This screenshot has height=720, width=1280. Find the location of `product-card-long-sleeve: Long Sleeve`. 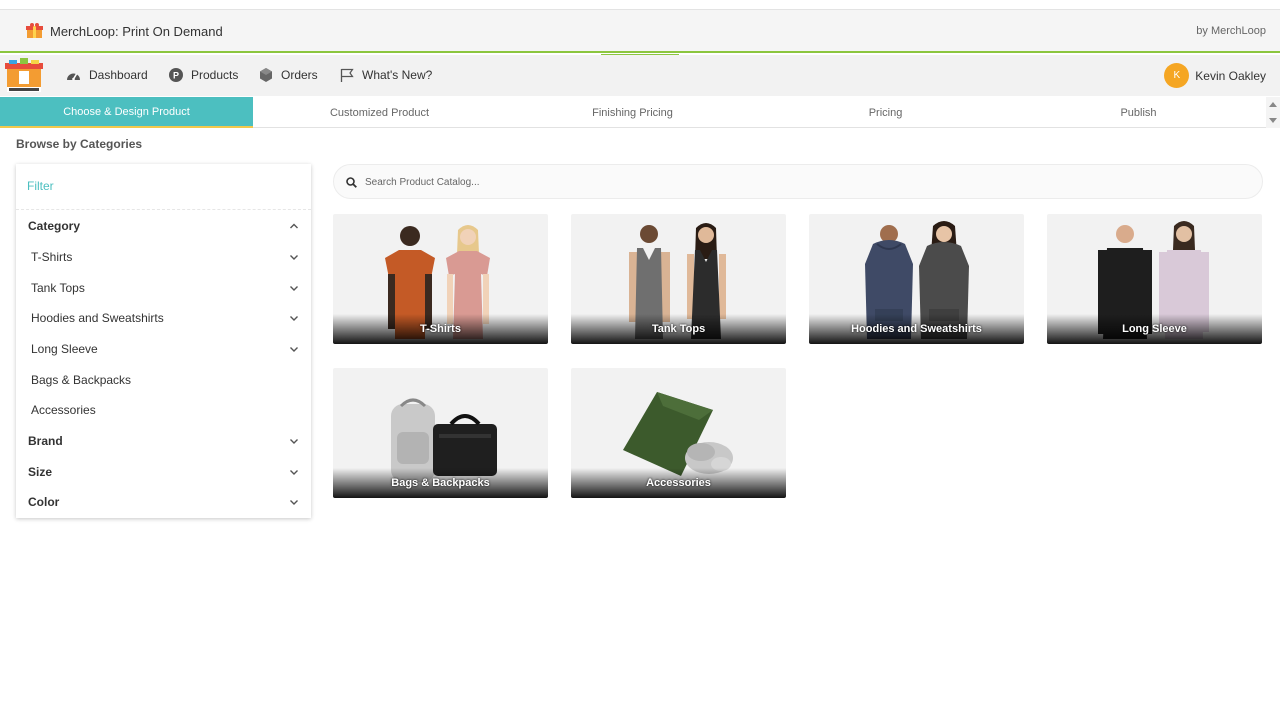

product-card-long-sleeve: Long Sleeve is located at coordinates (1154, 279).